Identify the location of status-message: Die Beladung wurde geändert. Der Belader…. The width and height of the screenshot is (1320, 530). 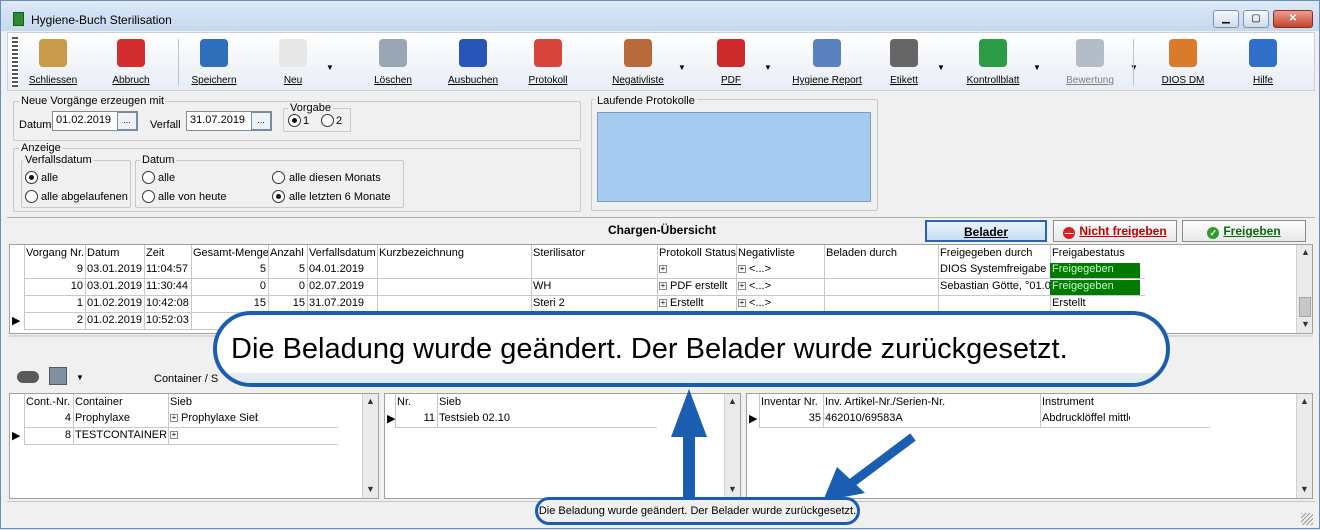
(697, 511).